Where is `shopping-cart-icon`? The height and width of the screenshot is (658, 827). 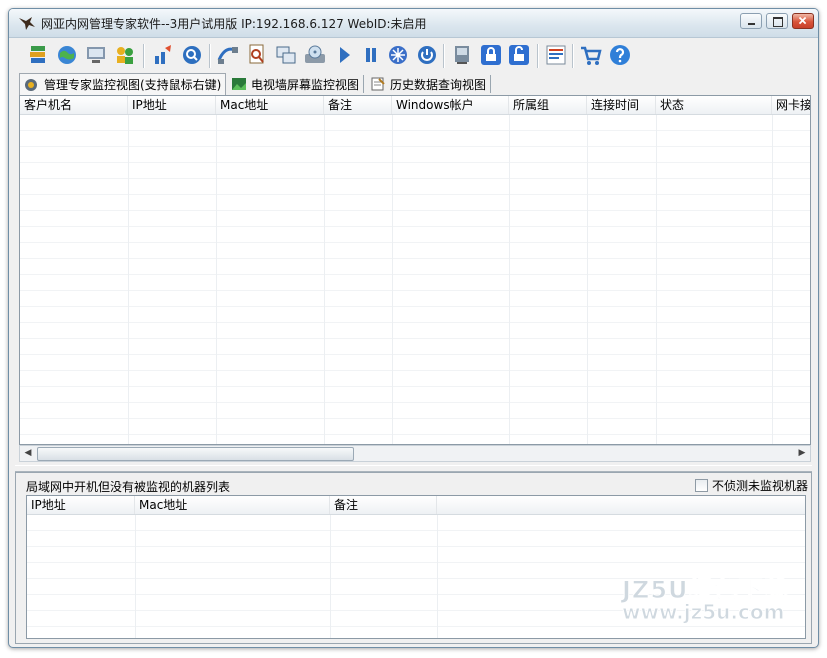
shopping-cart-icon is located at coordinates (591, 55).